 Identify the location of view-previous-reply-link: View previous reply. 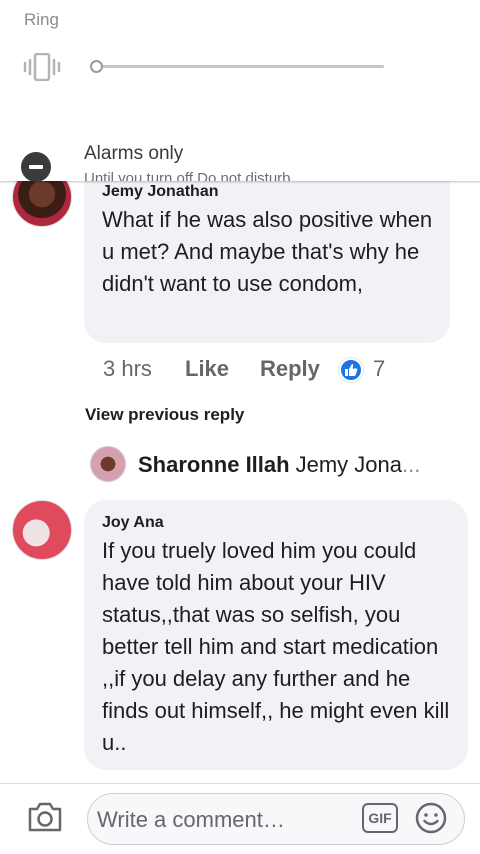
(164, 415).